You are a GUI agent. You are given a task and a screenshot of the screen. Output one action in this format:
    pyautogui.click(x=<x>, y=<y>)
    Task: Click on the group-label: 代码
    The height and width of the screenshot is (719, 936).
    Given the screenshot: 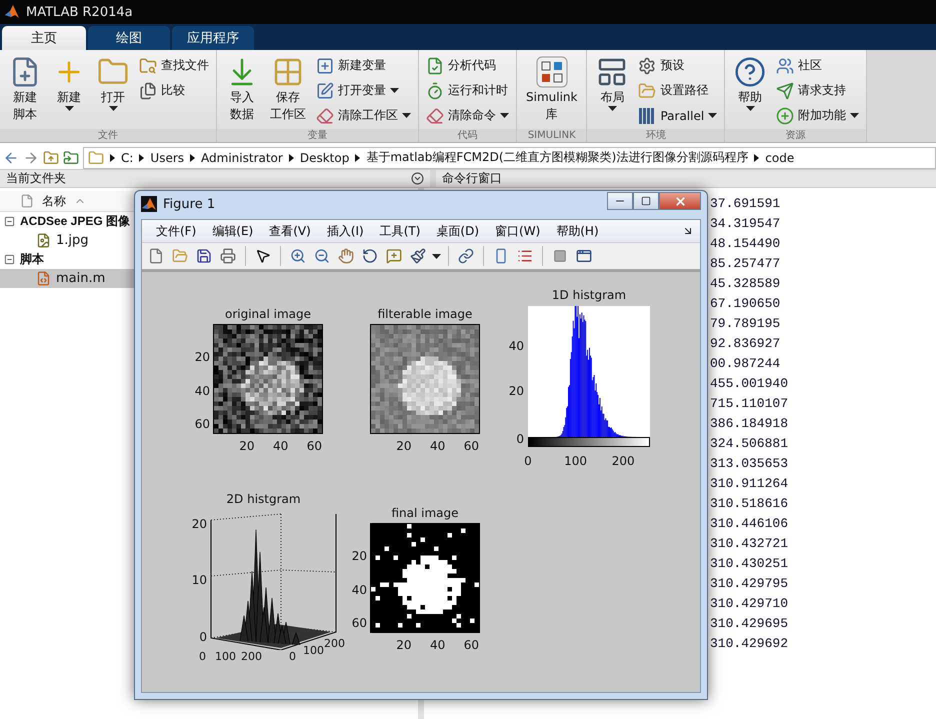 What is the action you would take?
    pyautogui.click(x=467, y=135)
    